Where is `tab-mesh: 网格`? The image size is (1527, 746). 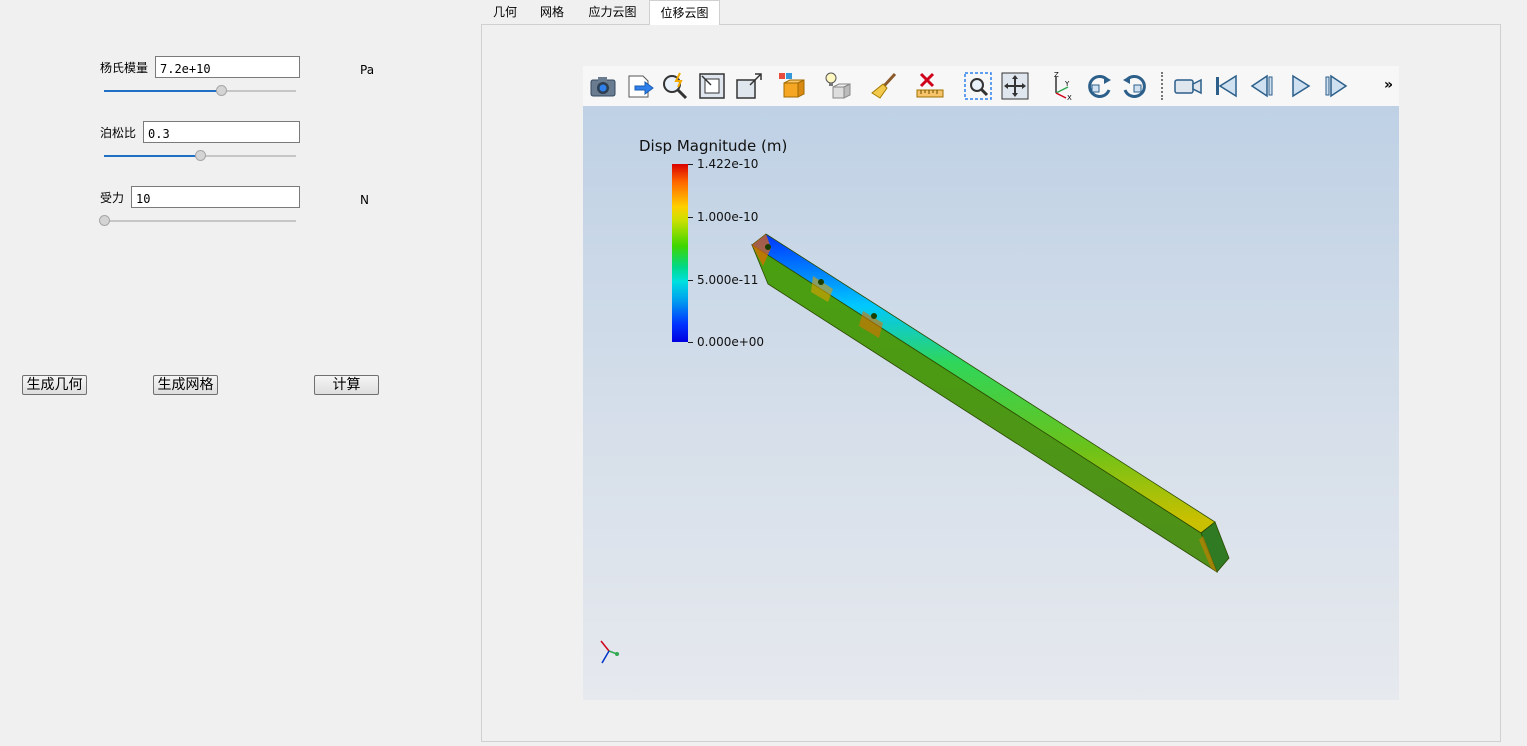 tab-mesh: 网格 is located at coordinates (552, 11).